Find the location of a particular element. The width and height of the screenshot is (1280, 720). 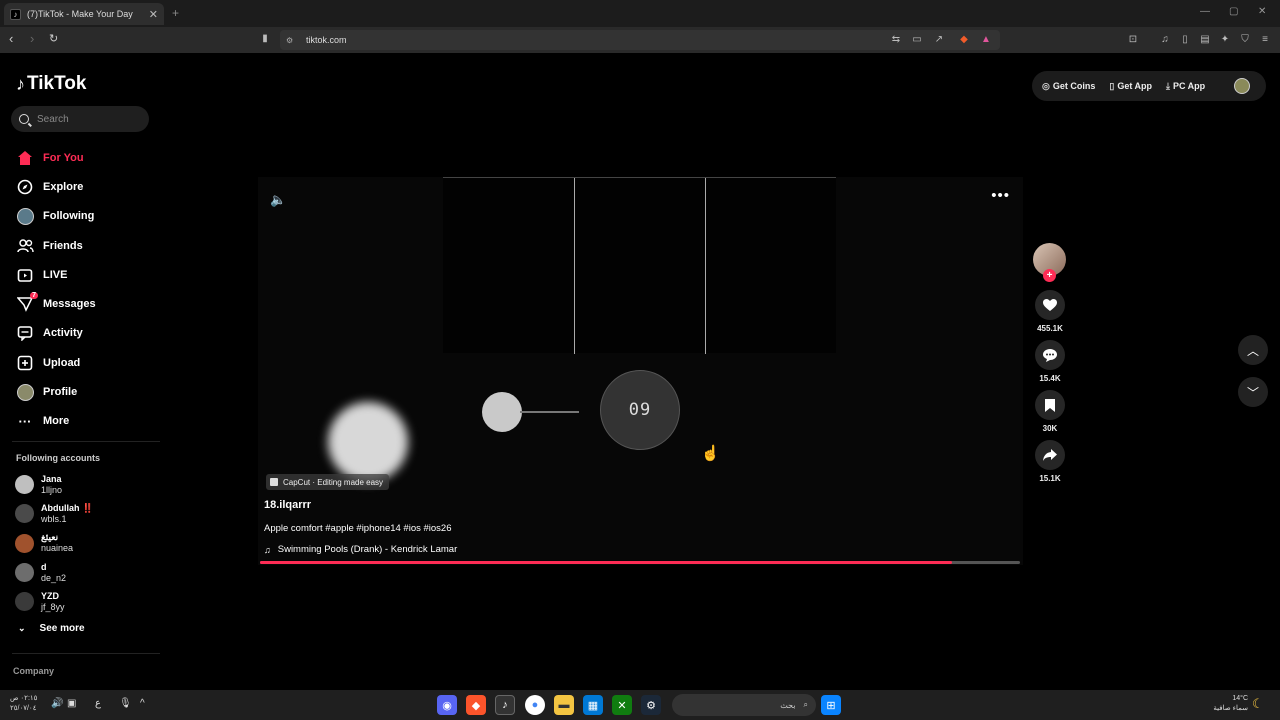

header-actions: ◎ Get Coins ▯ Get App ⤓ PC App is located at coordinates (1149, 86).